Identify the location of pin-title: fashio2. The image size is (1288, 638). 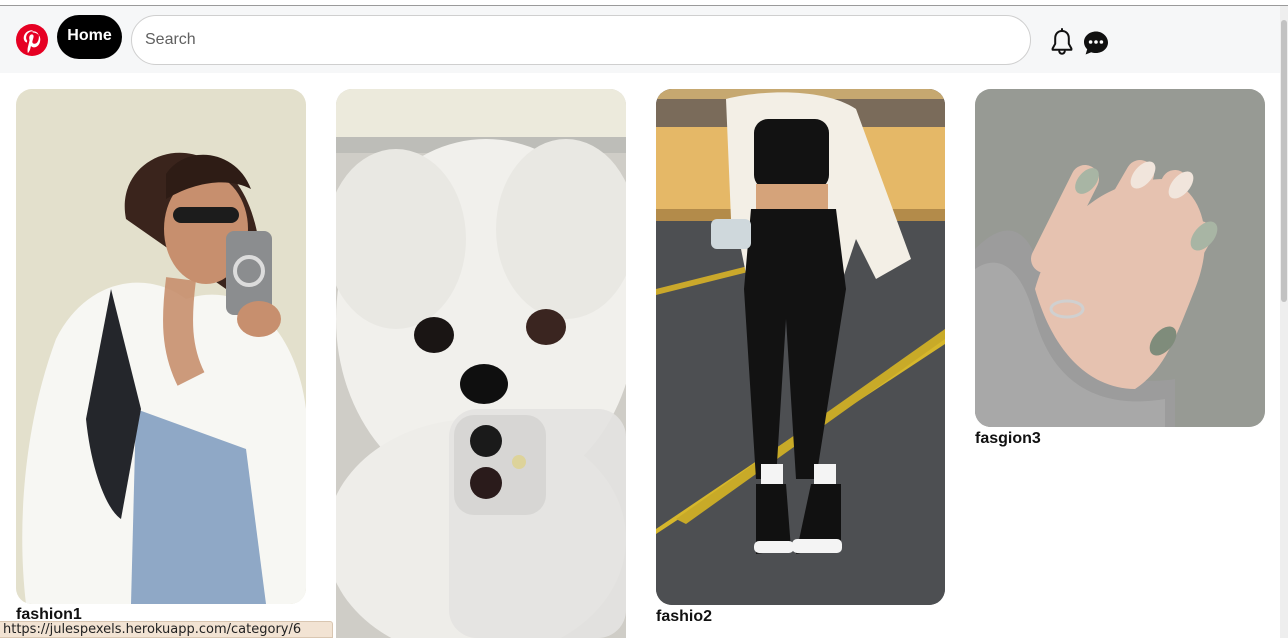
(684, 616).